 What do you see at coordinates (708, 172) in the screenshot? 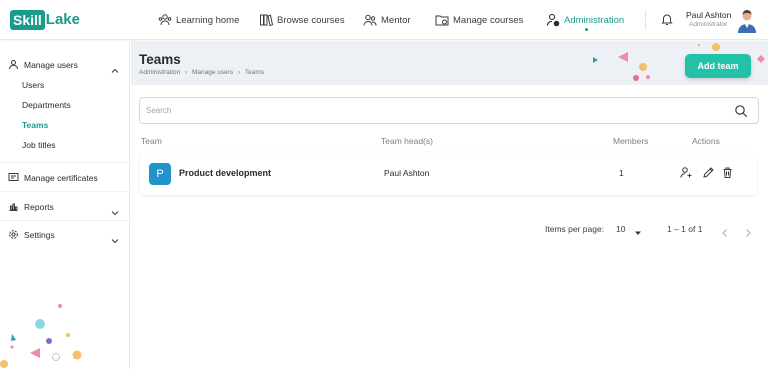
I see `edit-icon` at bounding box center [708, 172].